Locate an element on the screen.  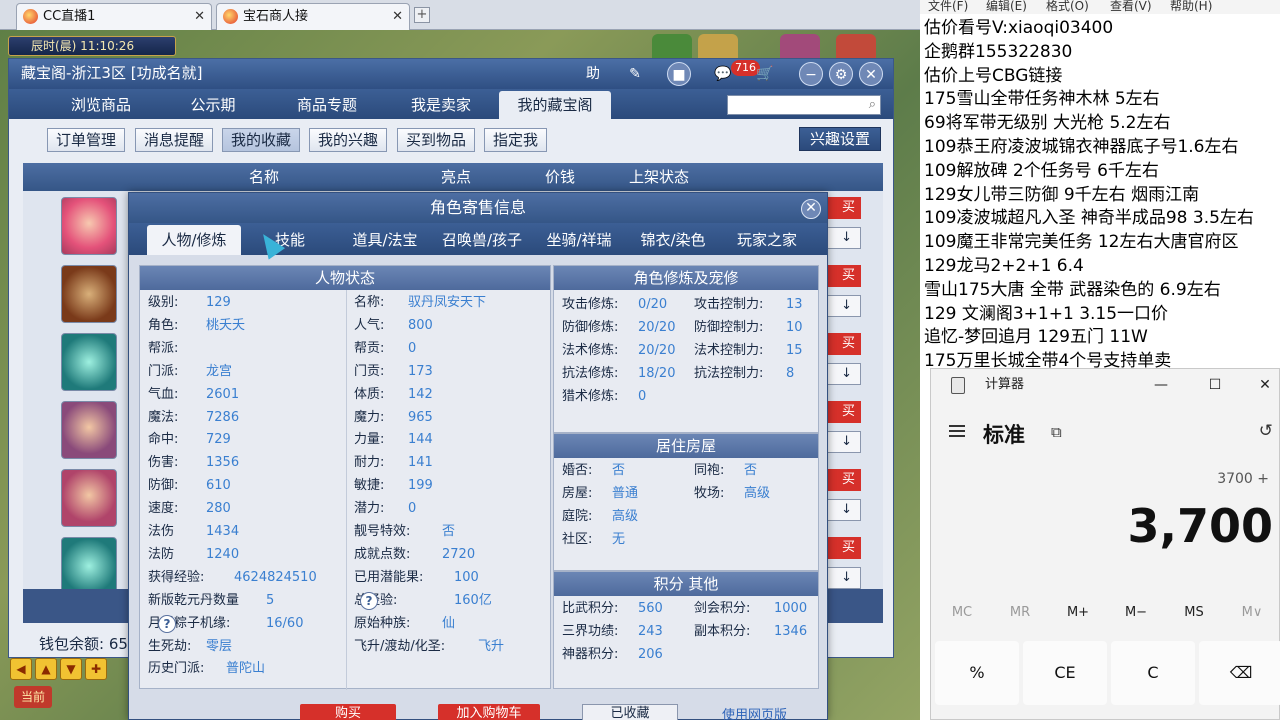
history-icon: ↺ is located at coordinates (1266, 431).